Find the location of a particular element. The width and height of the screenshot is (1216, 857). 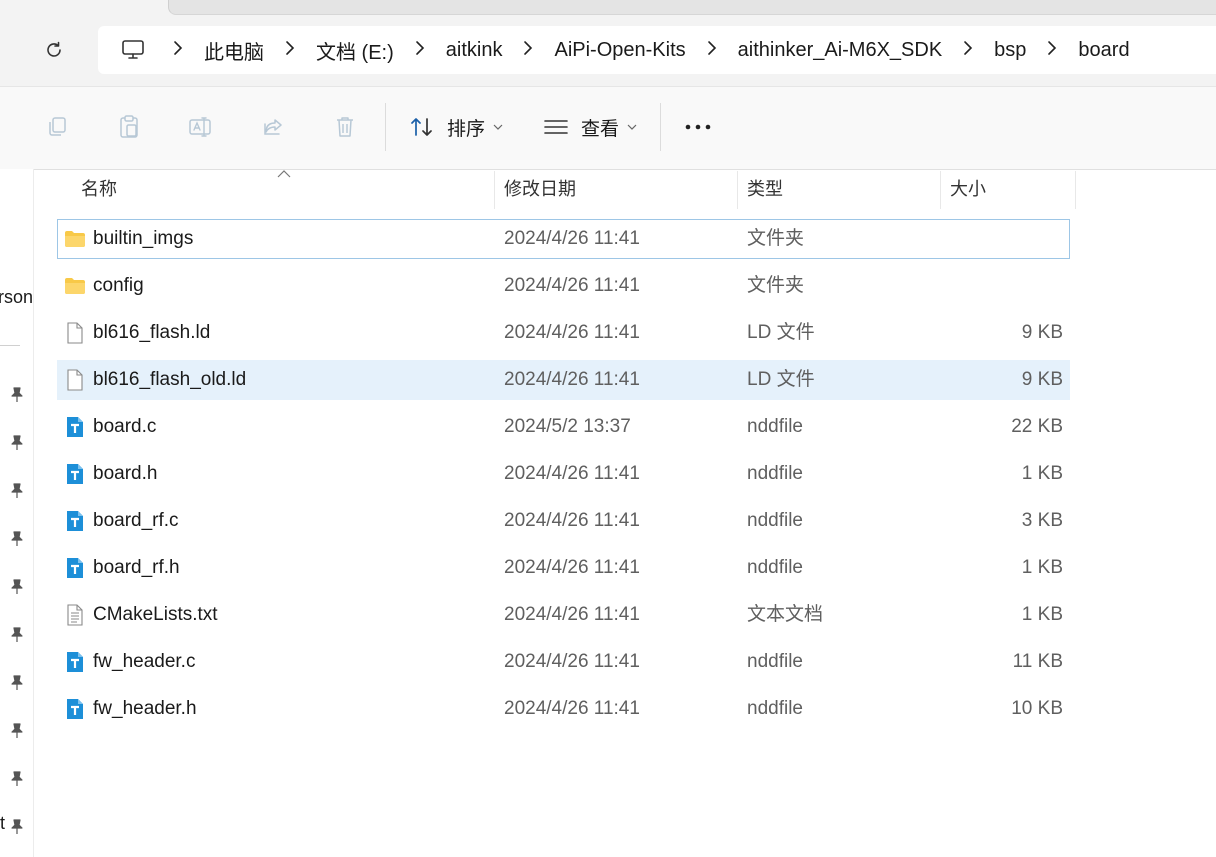

file-name: board.h is located at coordinates (125, 473).